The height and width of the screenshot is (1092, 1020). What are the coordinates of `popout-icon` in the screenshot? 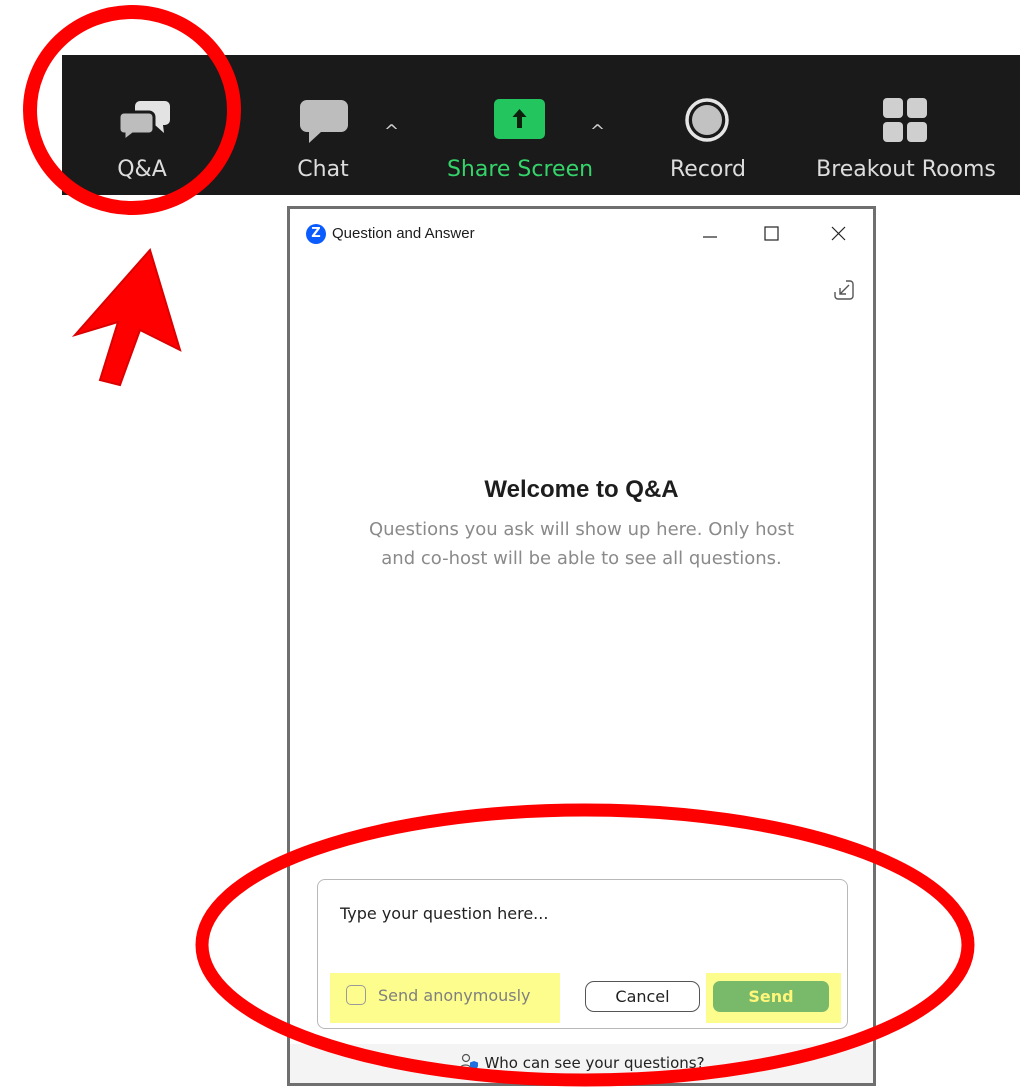 It's located at (844, 290).